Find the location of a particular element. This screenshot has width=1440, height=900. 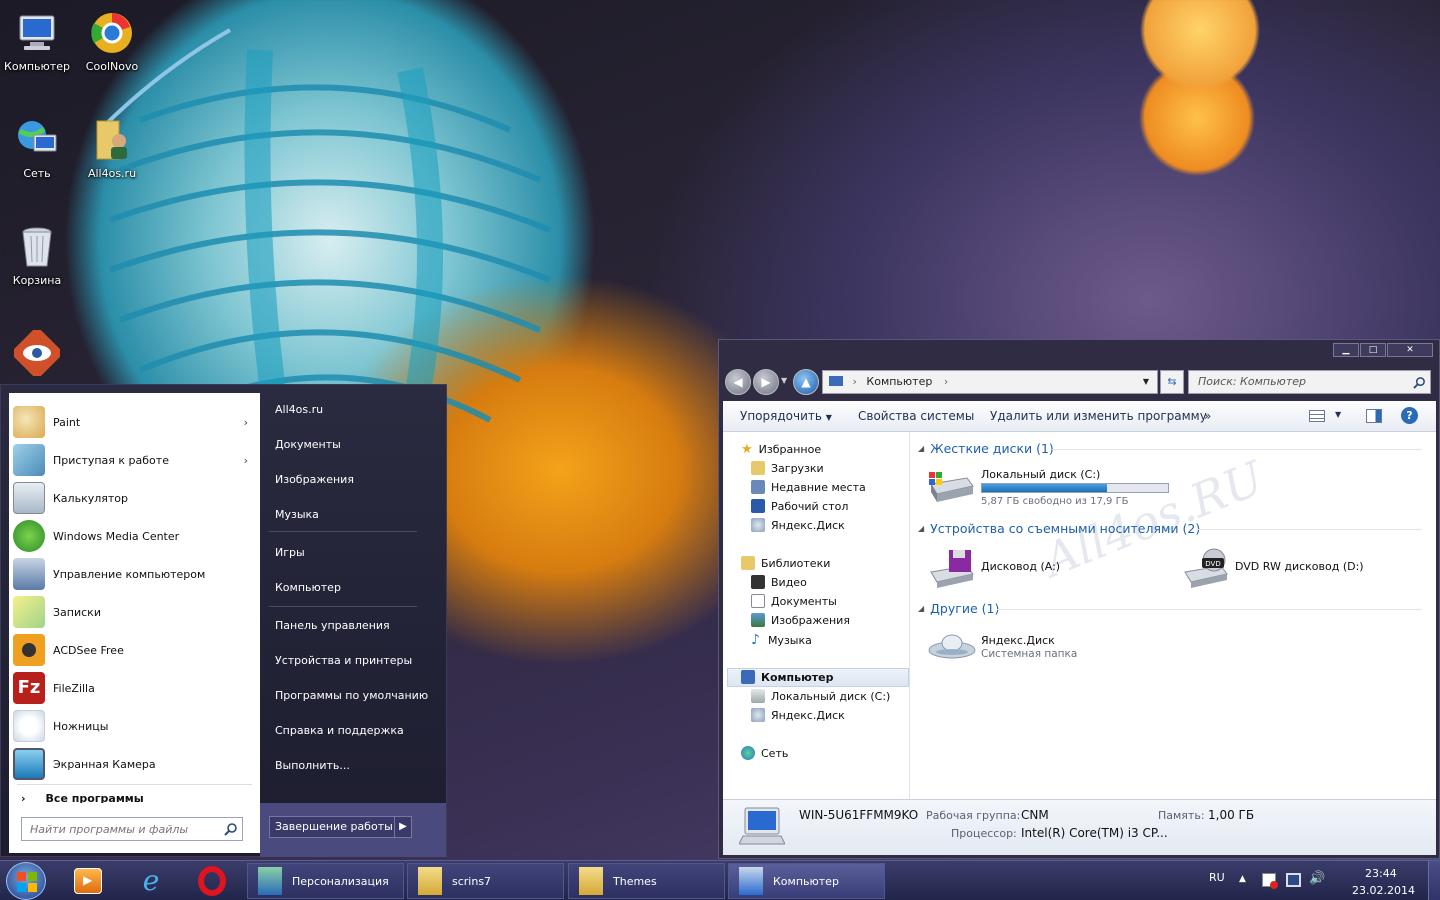

taskbar-window-personalization: Персонализация is located at coordinates (325, 881).